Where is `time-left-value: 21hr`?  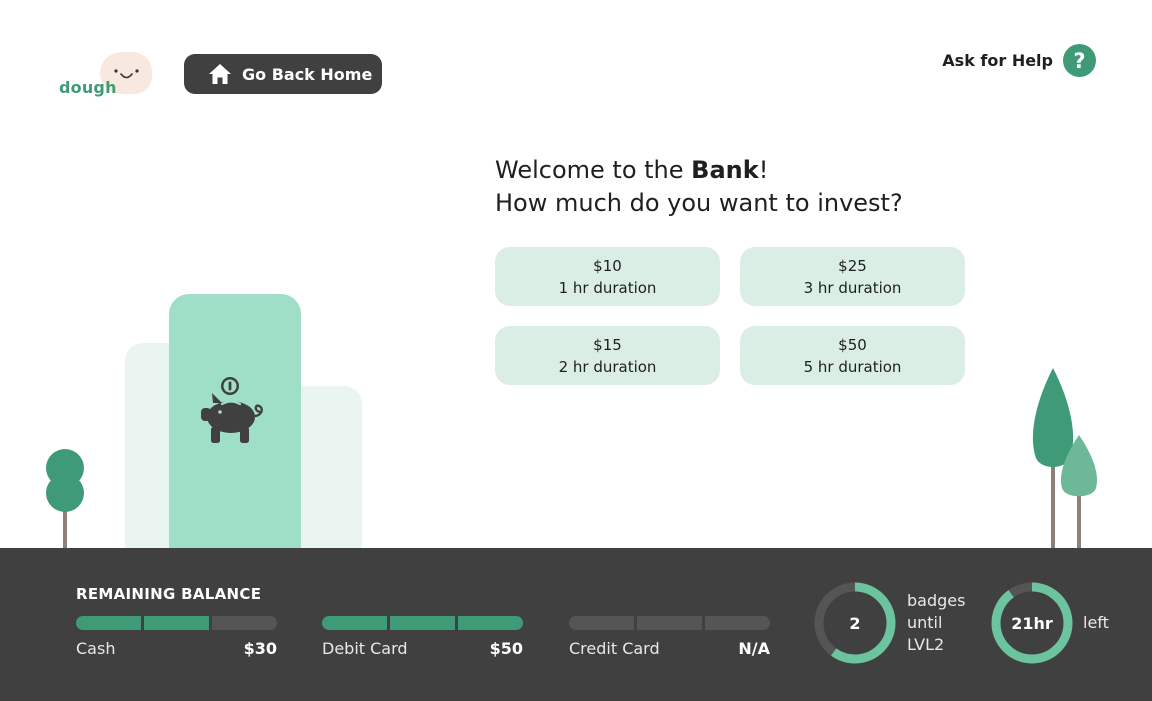
time-left-value: 21hr is located at coordinates (1032, 623).